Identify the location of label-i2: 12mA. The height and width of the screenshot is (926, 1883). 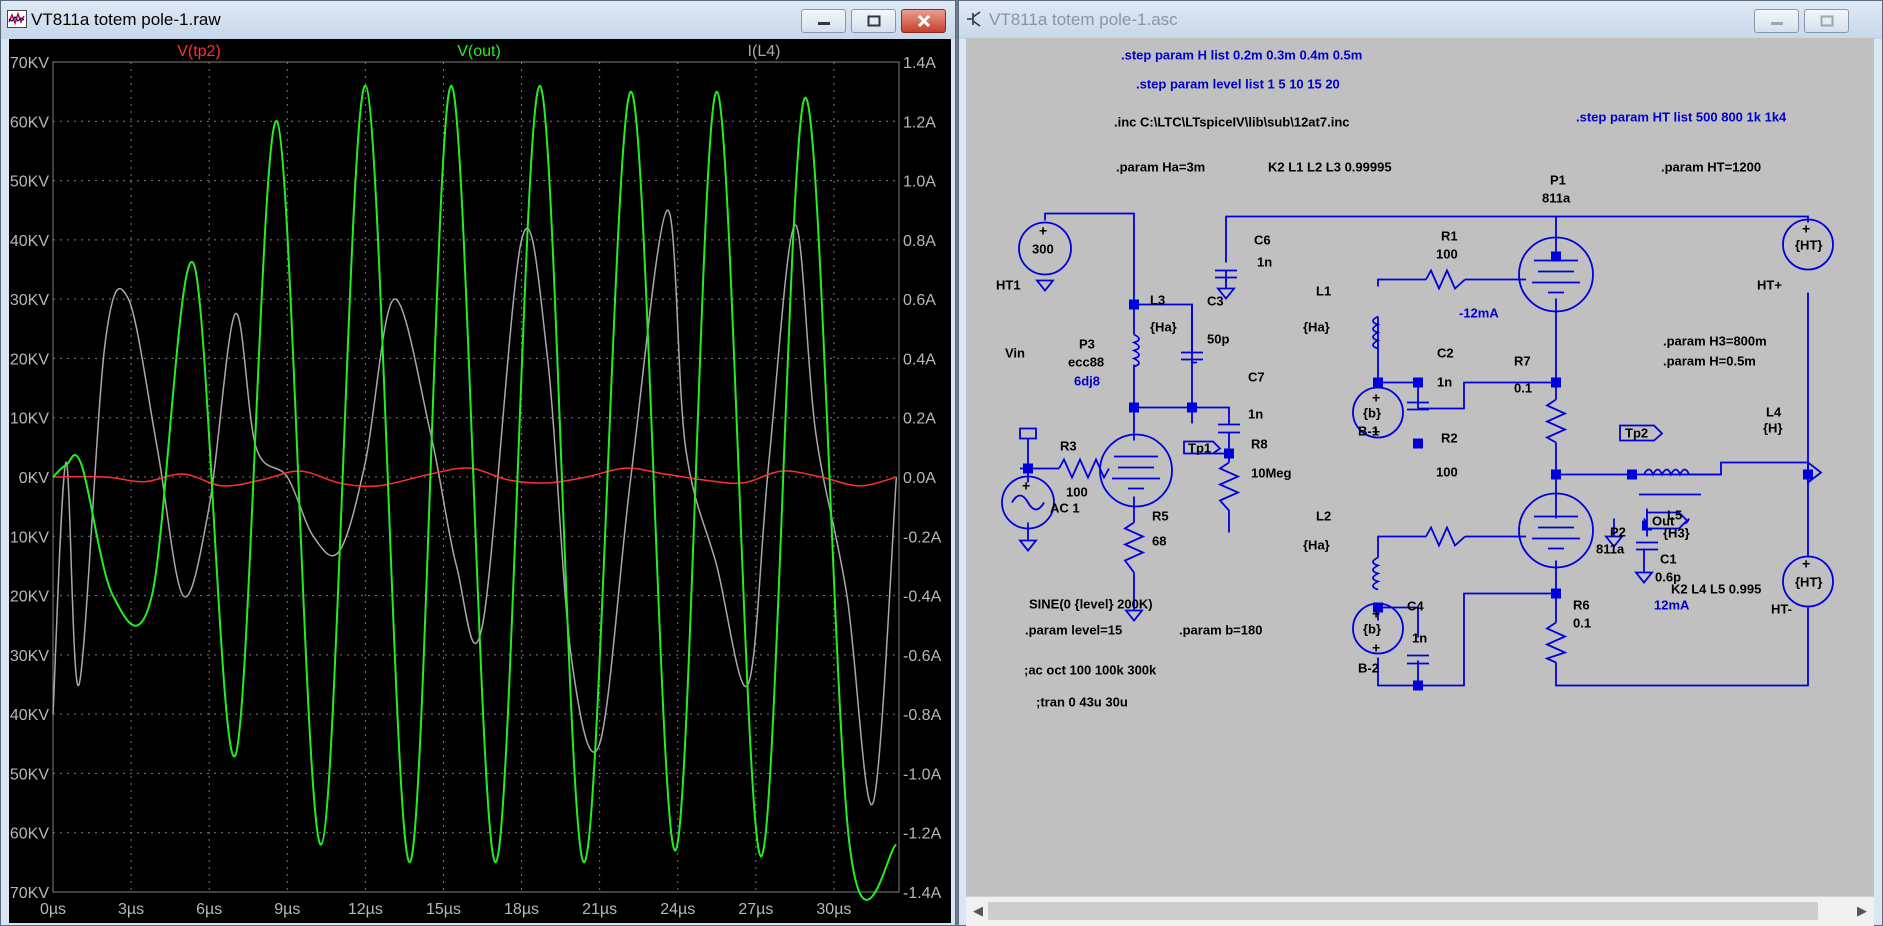
(1672, 605).